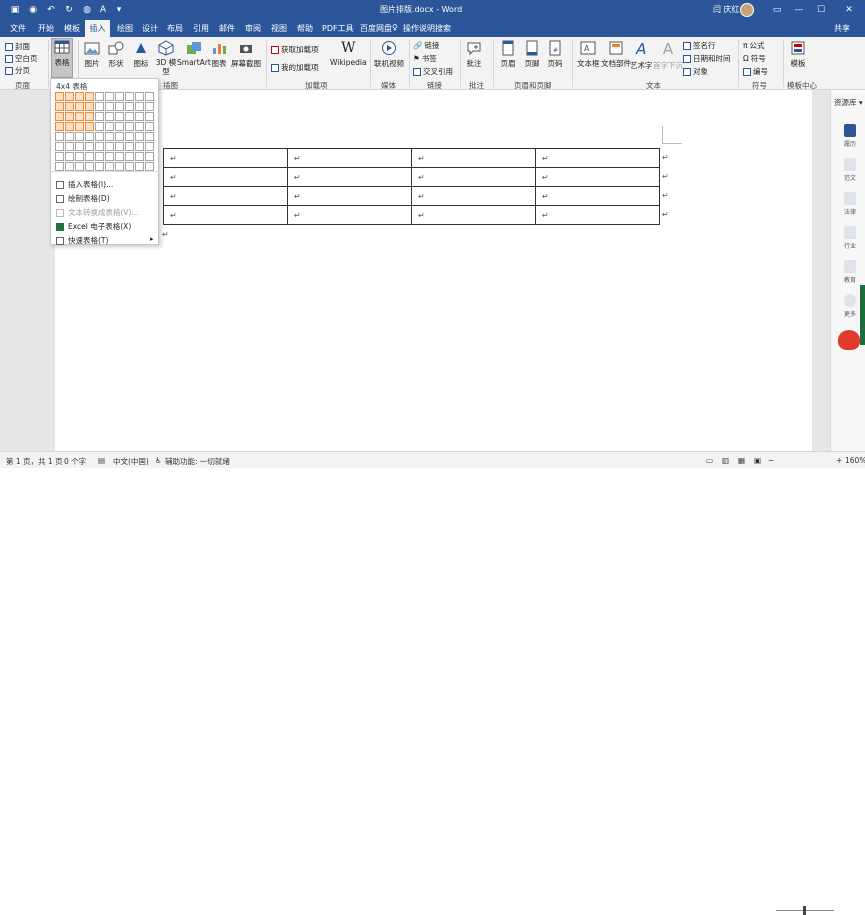 This screenshot has width=865, height=915. What do you see at coordinates (427, 28) in the screenshot?
I see `tell-me-search: 操作说明搜索` at bounding box center [427, 28].